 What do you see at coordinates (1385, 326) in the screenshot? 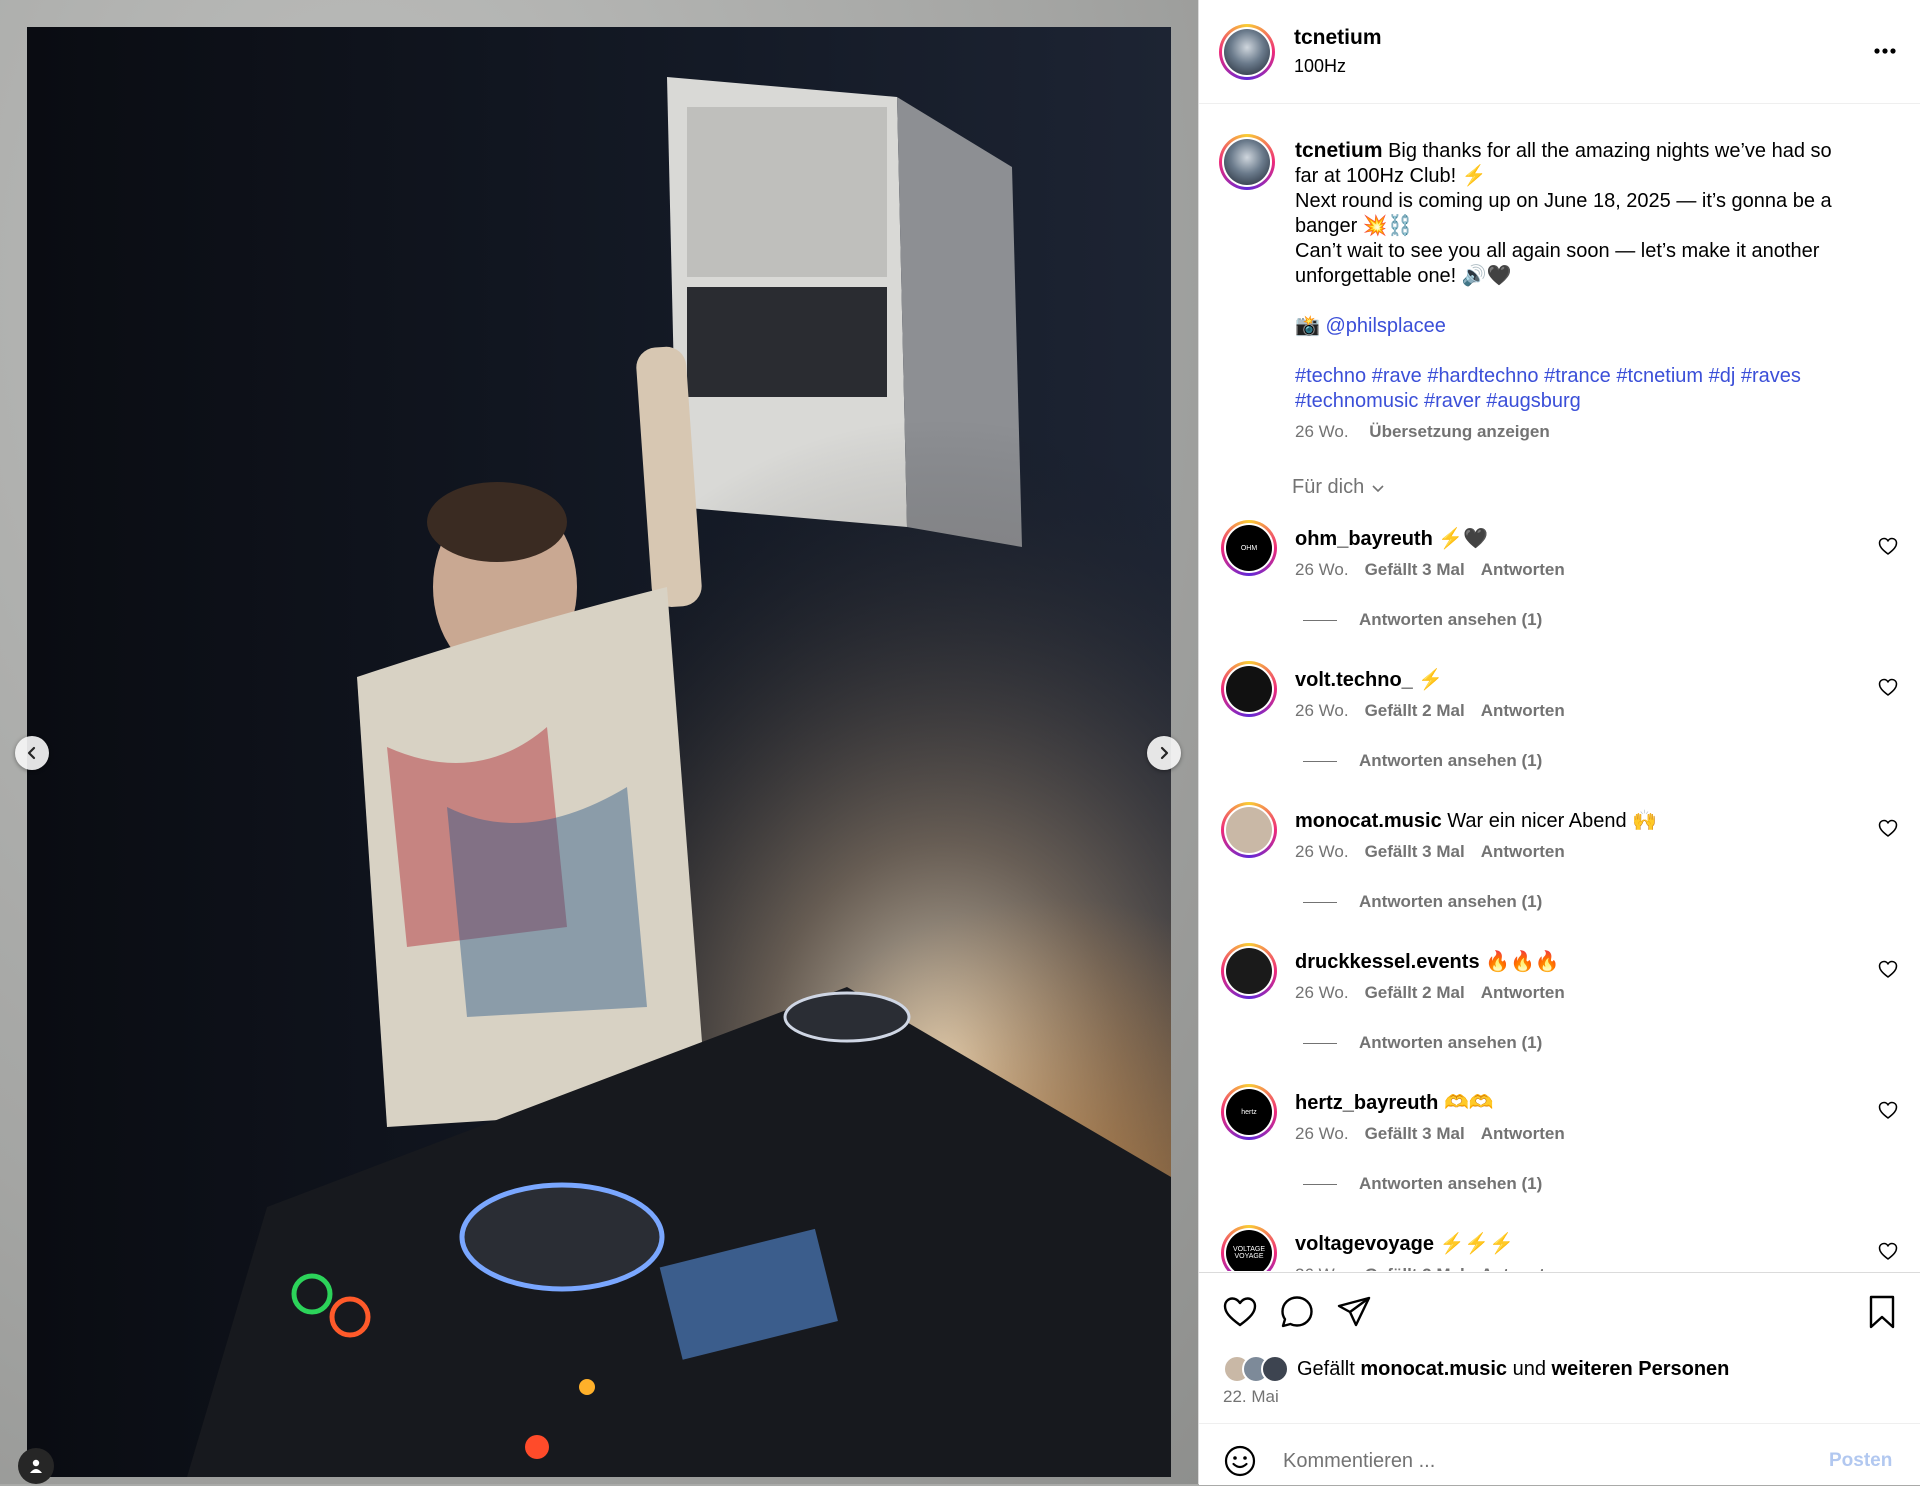
I see `photo-credit-link: @philsplacee` at bounding box center [1385, 326].